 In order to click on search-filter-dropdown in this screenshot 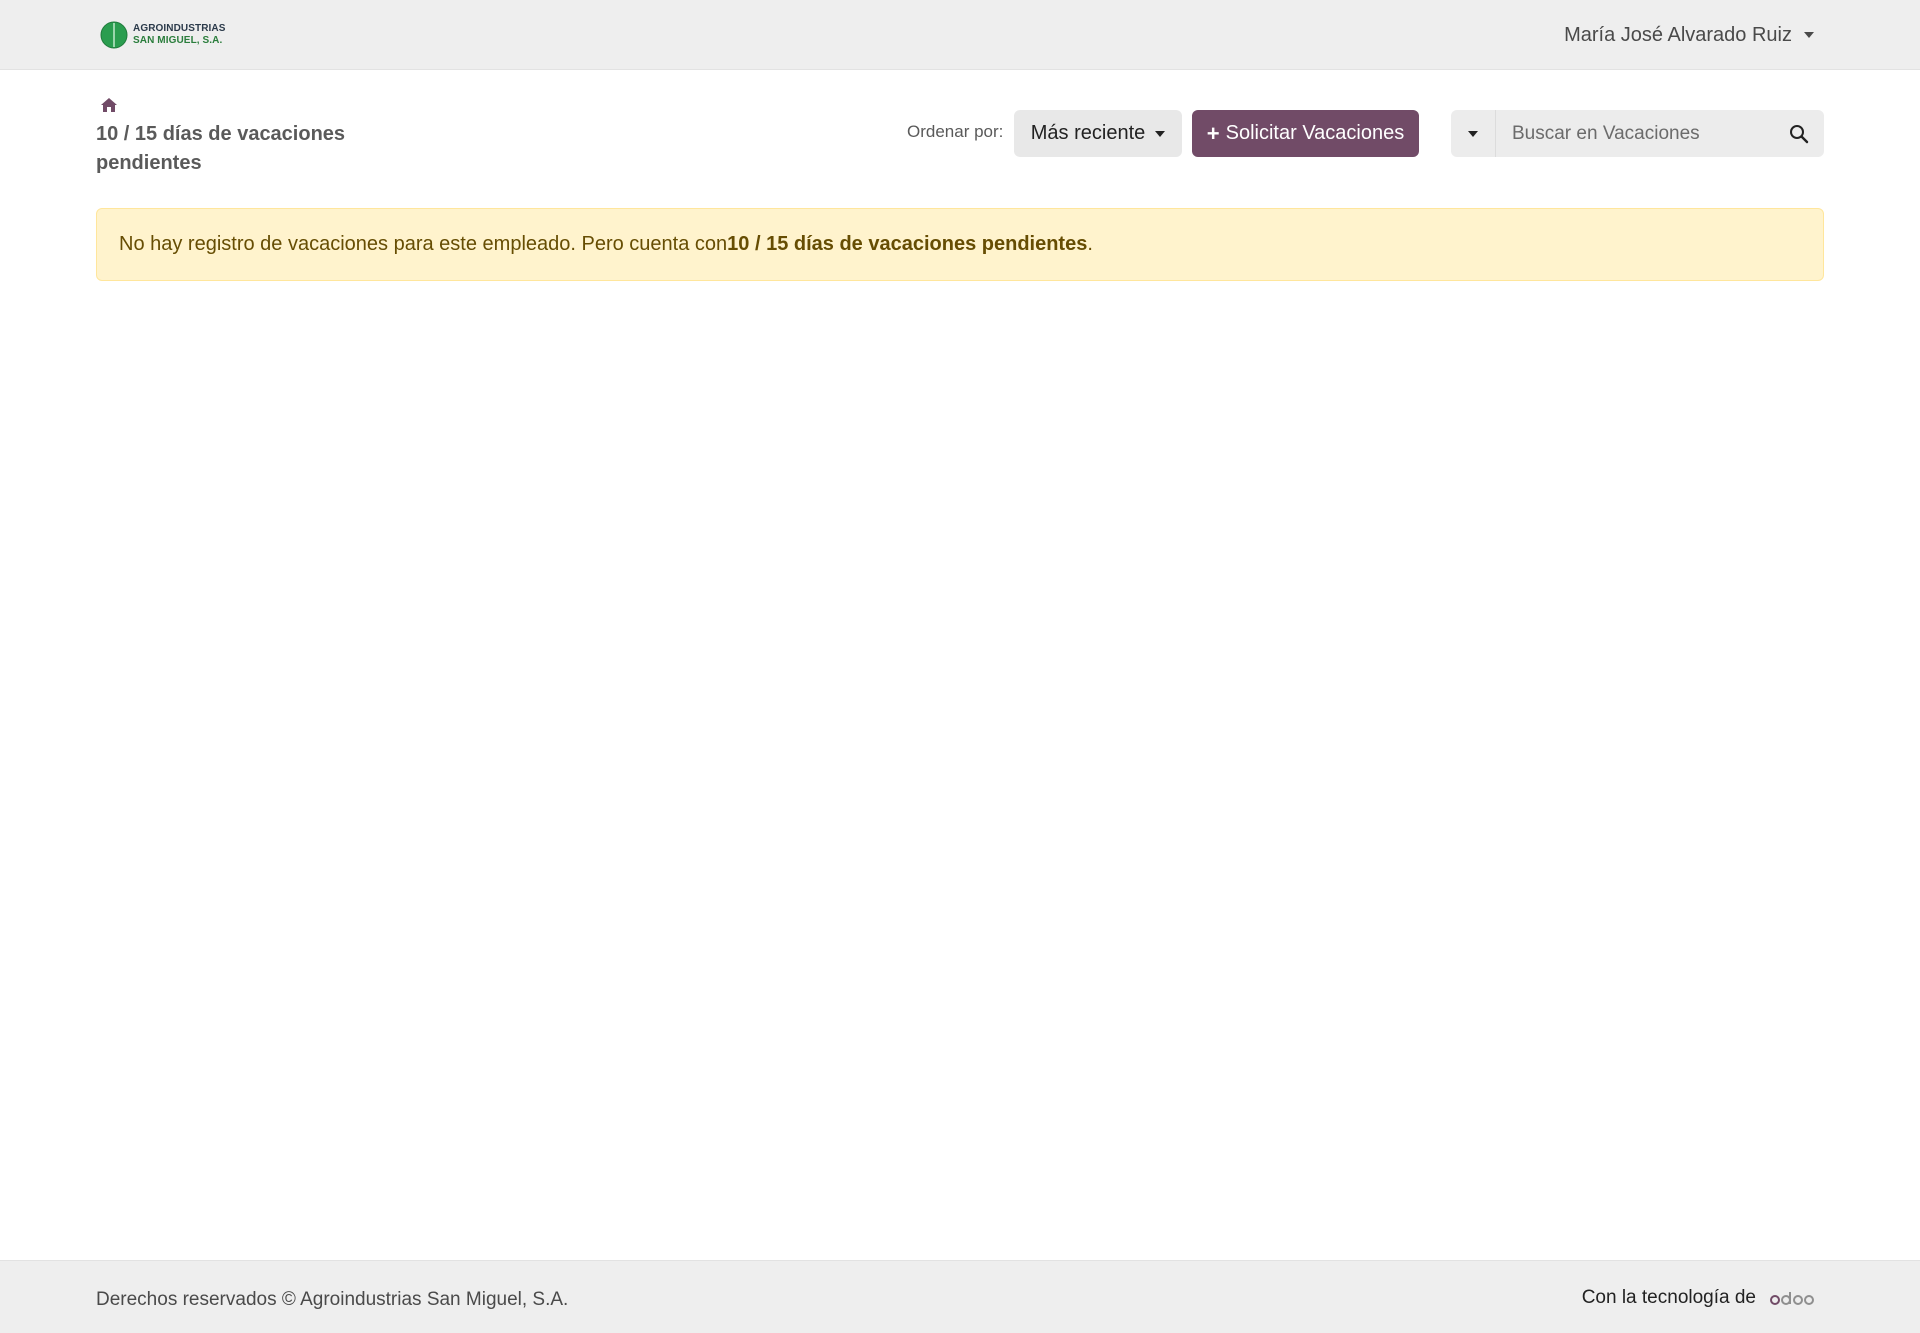, I will do `click(1473, 133)`.